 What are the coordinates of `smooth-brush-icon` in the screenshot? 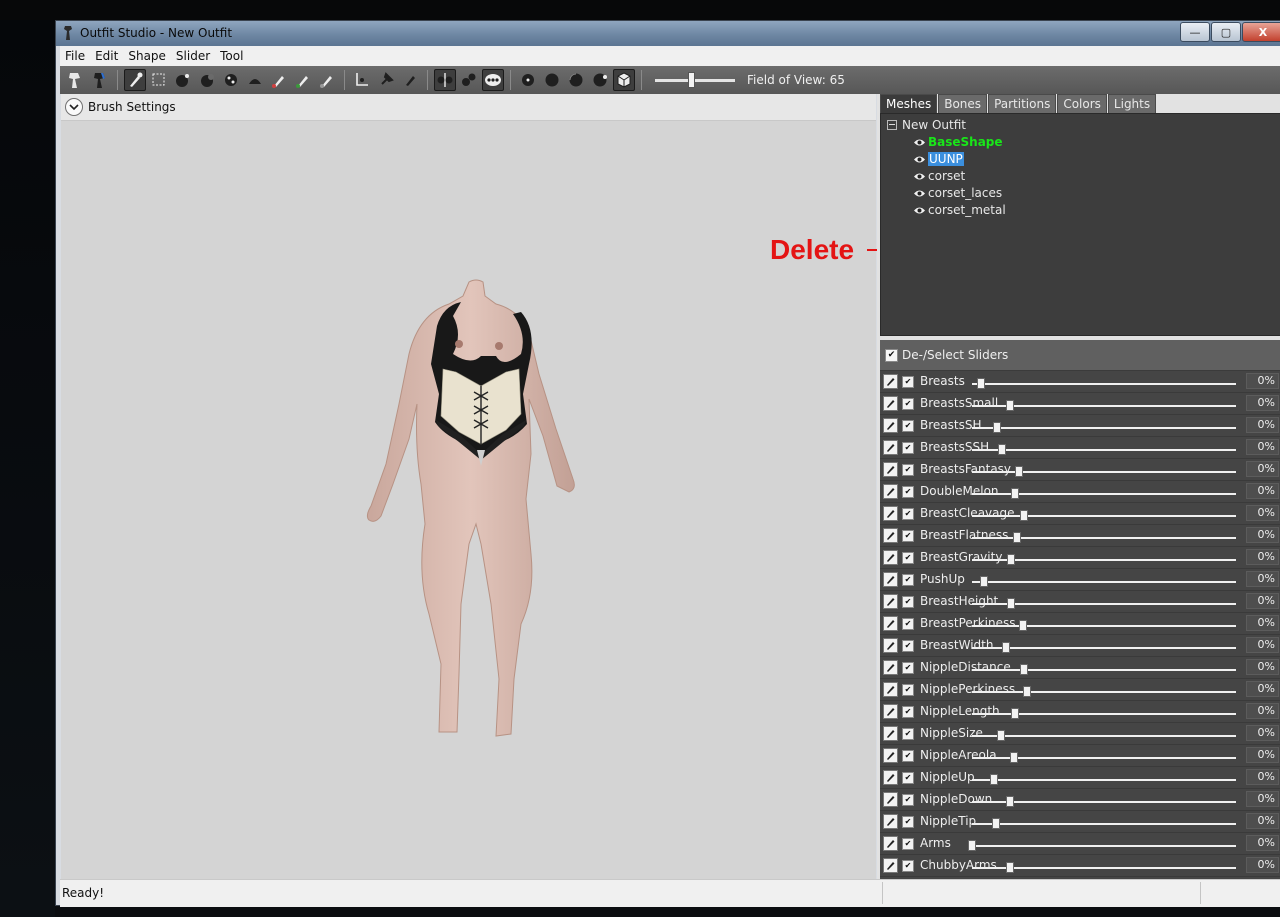 It's located at (255, 80).